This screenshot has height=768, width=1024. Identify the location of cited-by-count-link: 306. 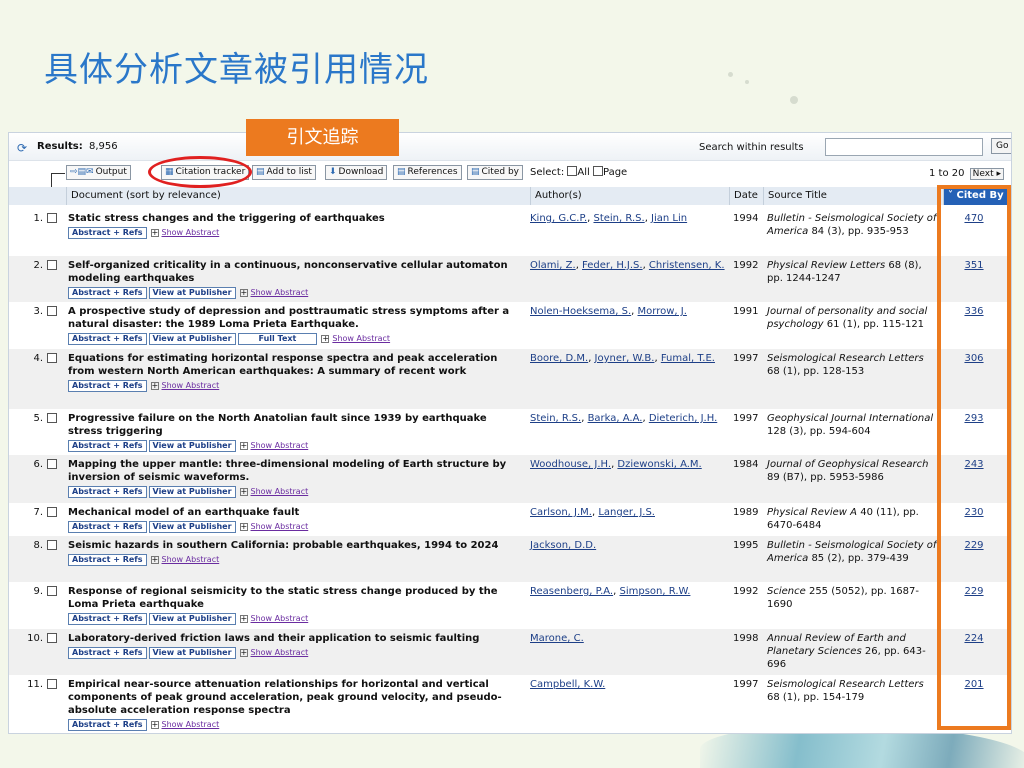
(974, 358).